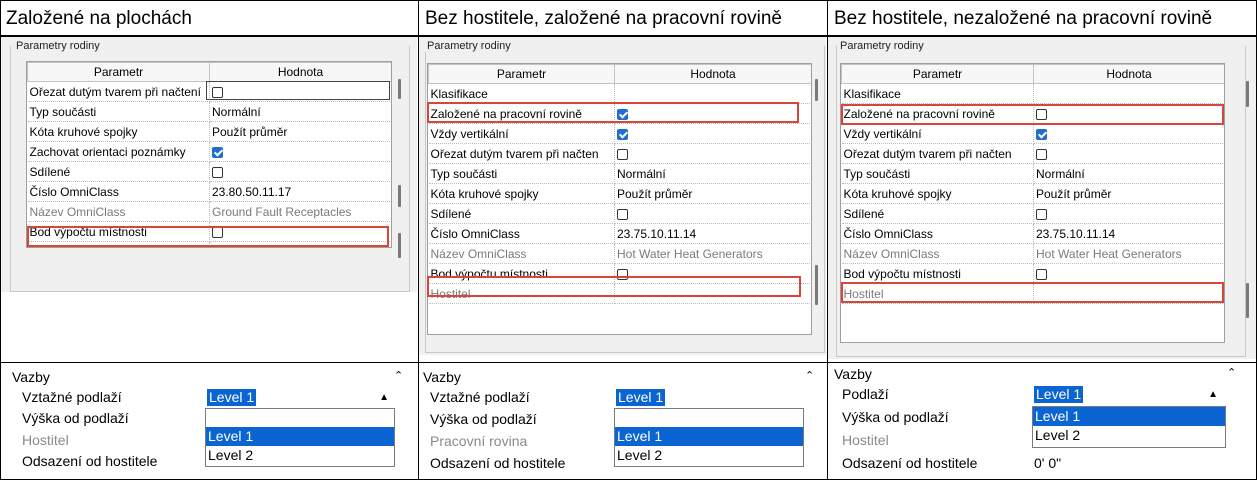 The image size is (1257, 480). What do you see at coordinates (1047, 463) in the screenshot?
I see `host-offset-value: 0' 0"` at bounding box center [1047, 463].